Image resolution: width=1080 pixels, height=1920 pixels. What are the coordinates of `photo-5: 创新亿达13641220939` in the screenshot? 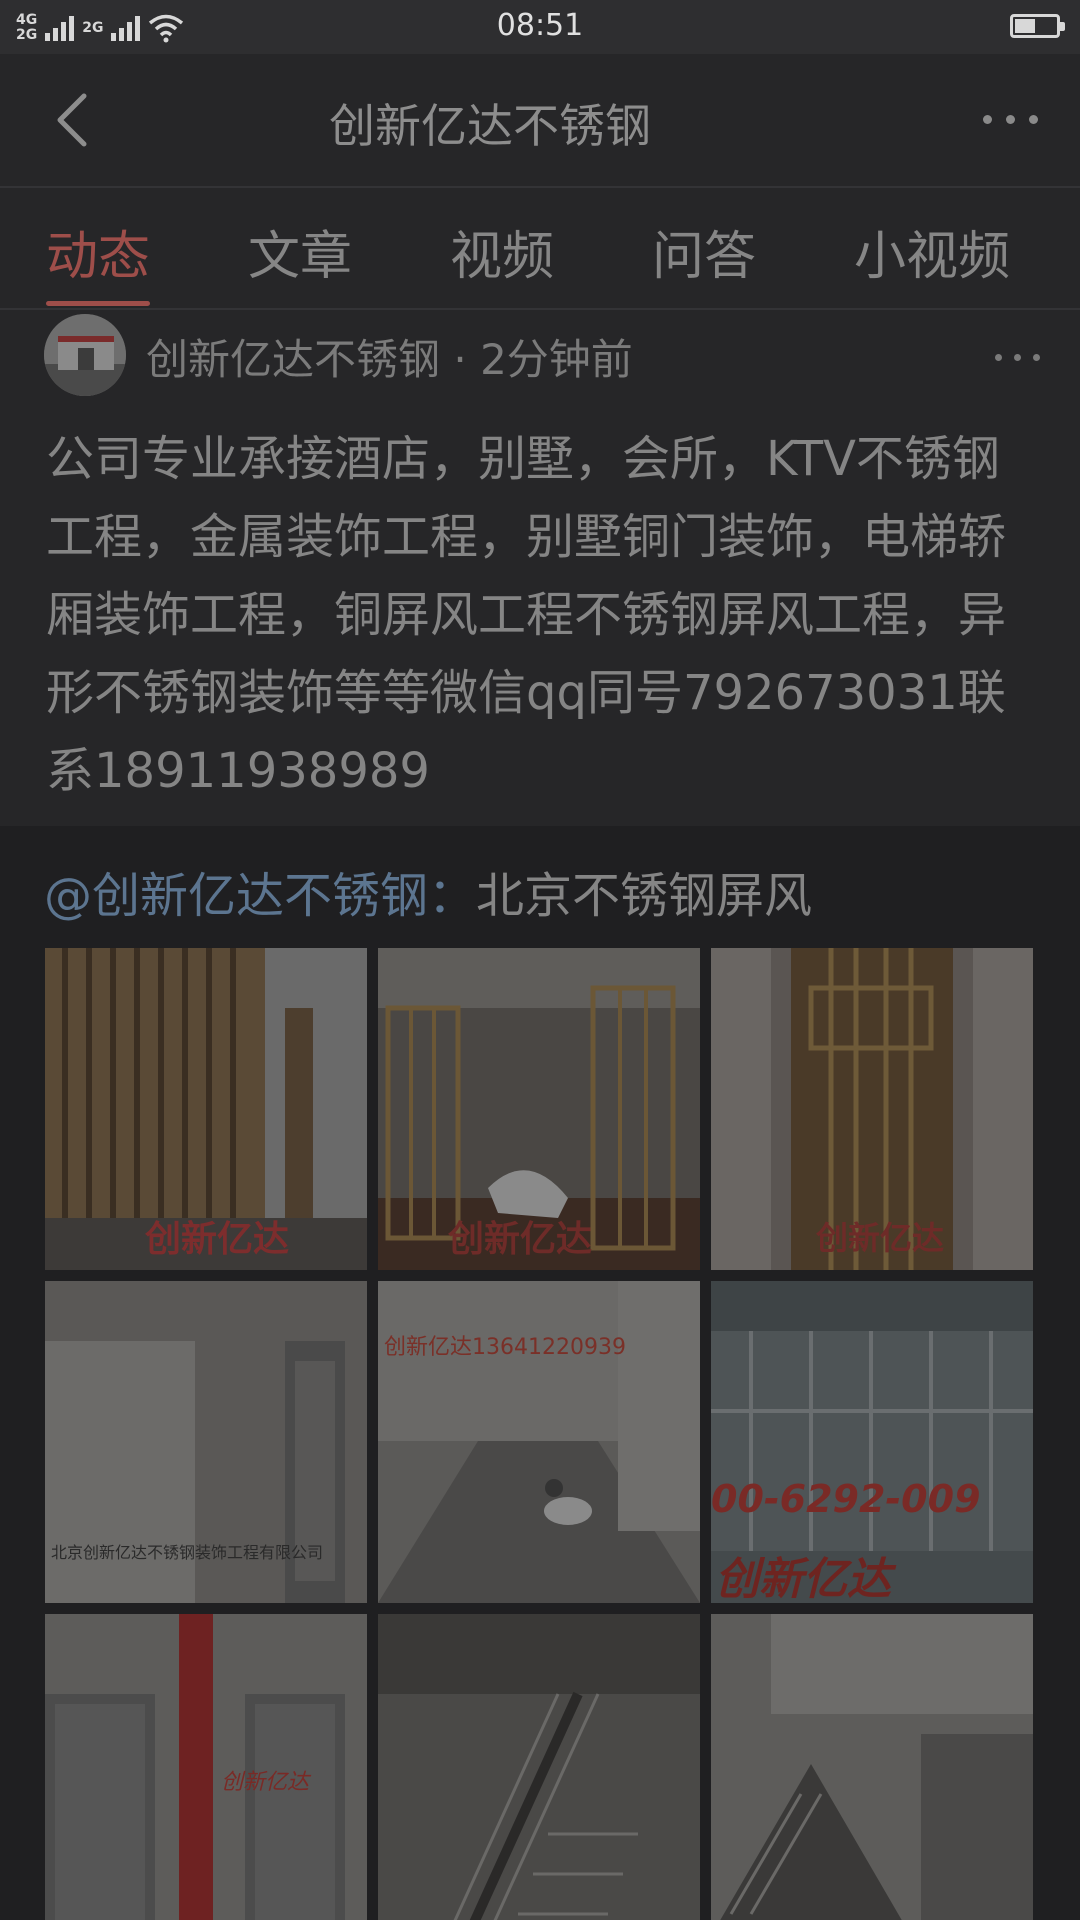 It's located at (539, 1442).